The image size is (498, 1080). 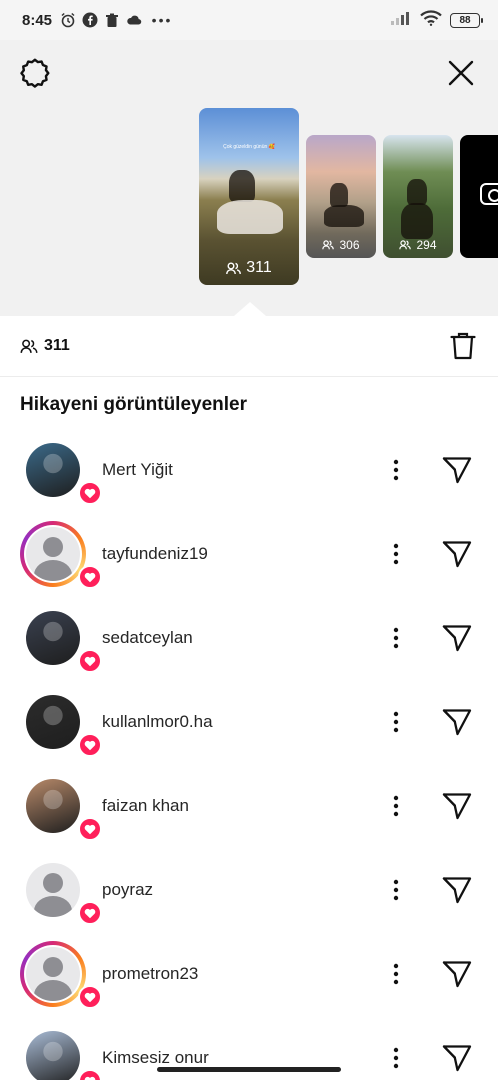 I want to click on viewer-username: Mert Yiğit, so click(x=137, y=470).